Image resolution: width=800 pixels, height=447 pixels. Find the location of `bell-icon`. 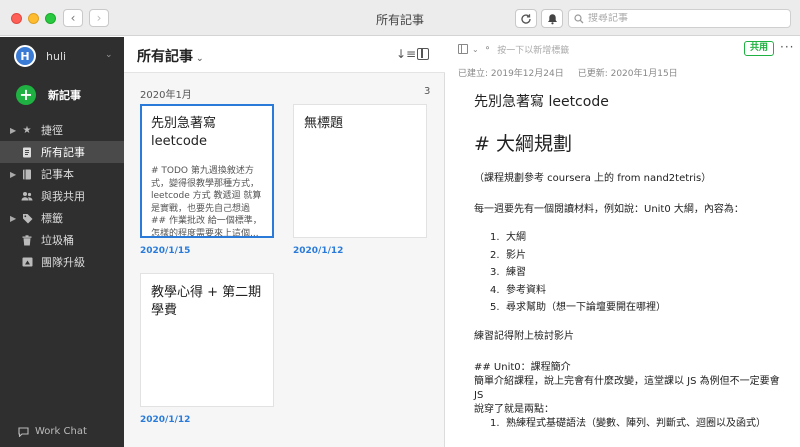

bell-icon is located at coordinates (552, 18).